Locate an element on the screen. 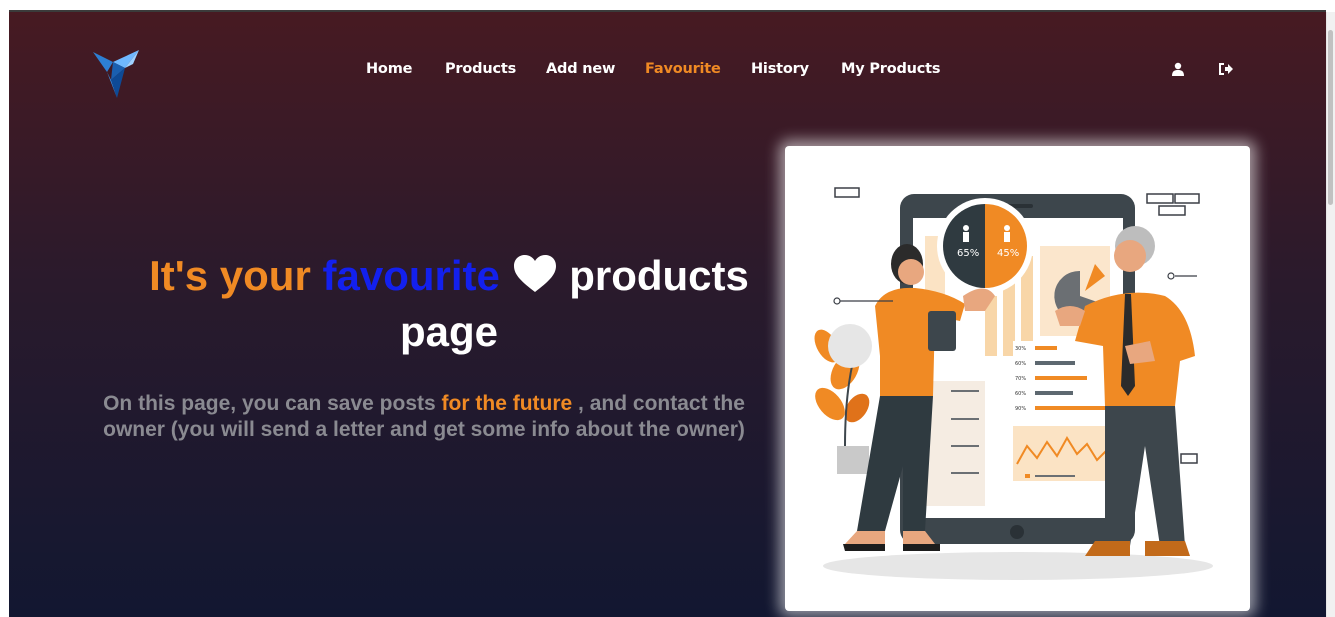  chart-right-percent: 45% is located at coordinates (1008, 253).